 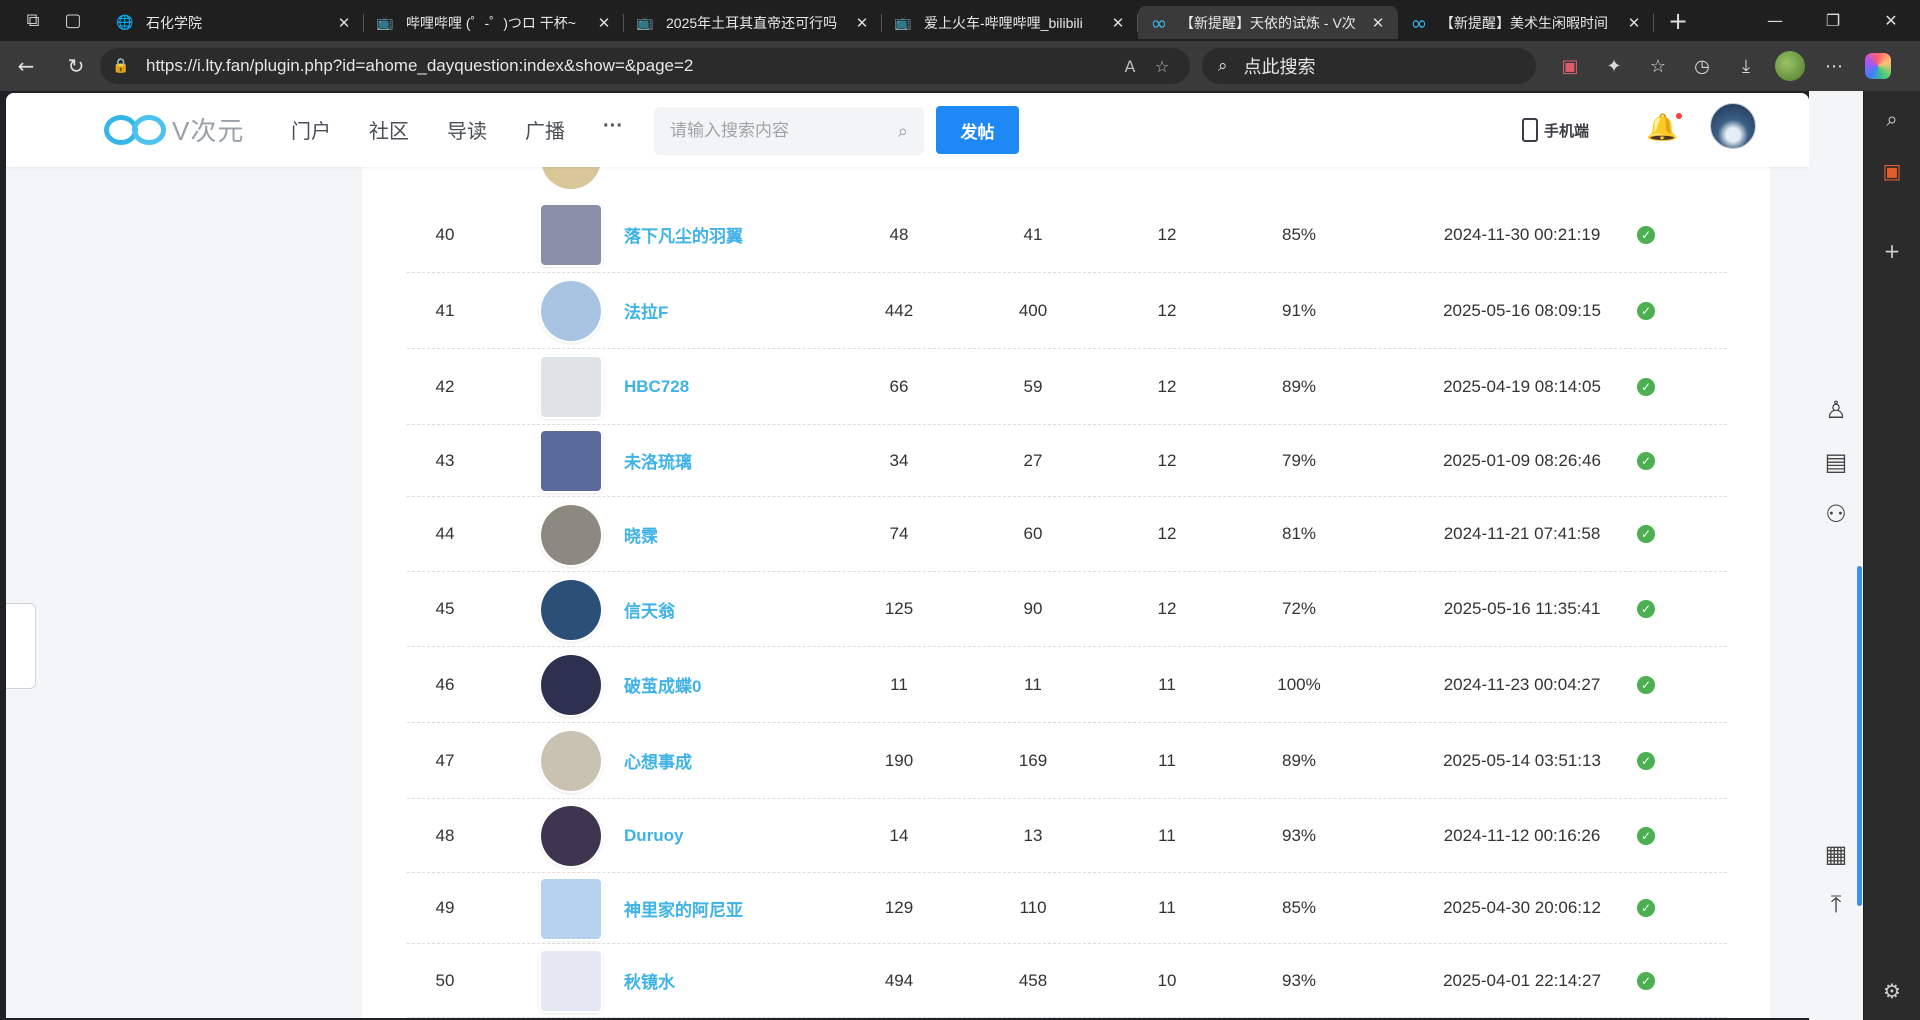 What do you see at coordinates (641, 534) in the screenshot?
I see `username-link: 晓霂` at bounding box center [641, 534].